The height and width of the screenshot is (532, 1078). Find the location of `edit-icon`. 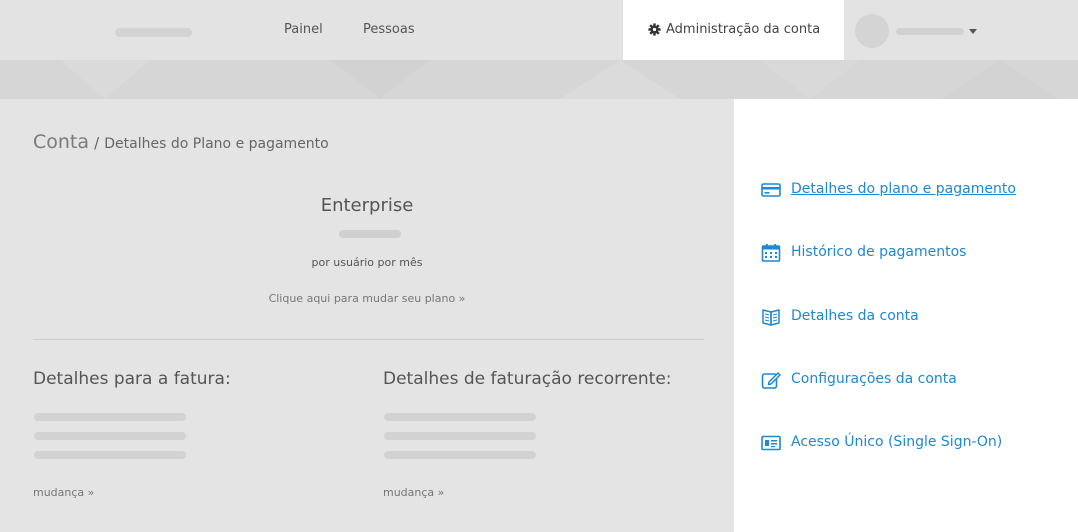

edit-icon is located at coordinates (771, 380).